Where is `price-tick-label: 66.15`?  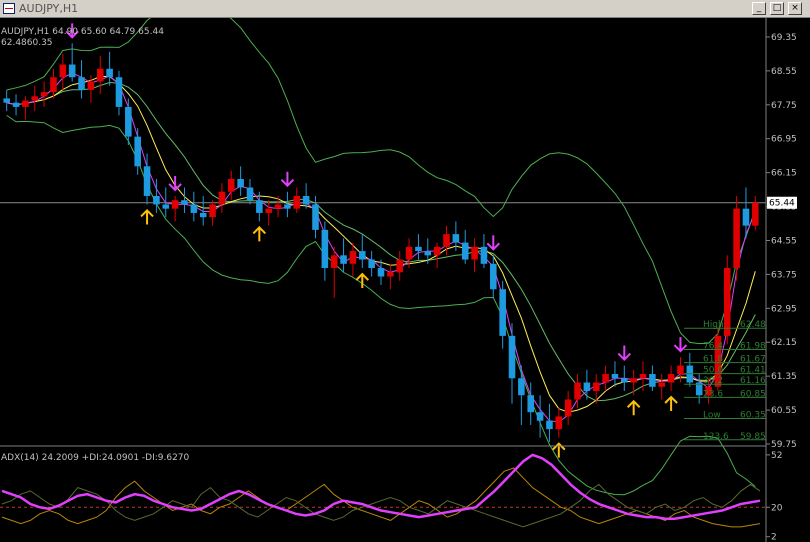 price-tick-label: 66.15 is located at coordinates (784, 174).